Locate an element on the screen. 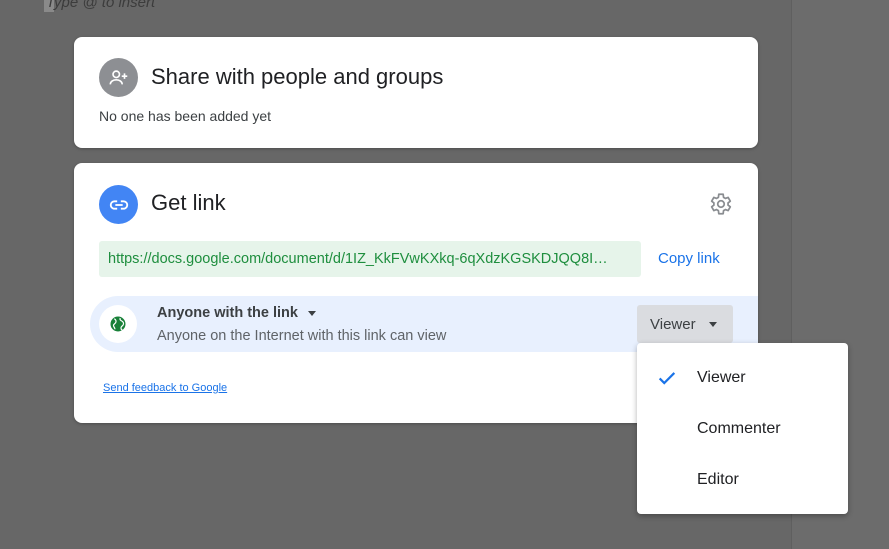 This screenshot has width=889, height=549. menu-item-editor: Editor is located at coordinates (742, 479).